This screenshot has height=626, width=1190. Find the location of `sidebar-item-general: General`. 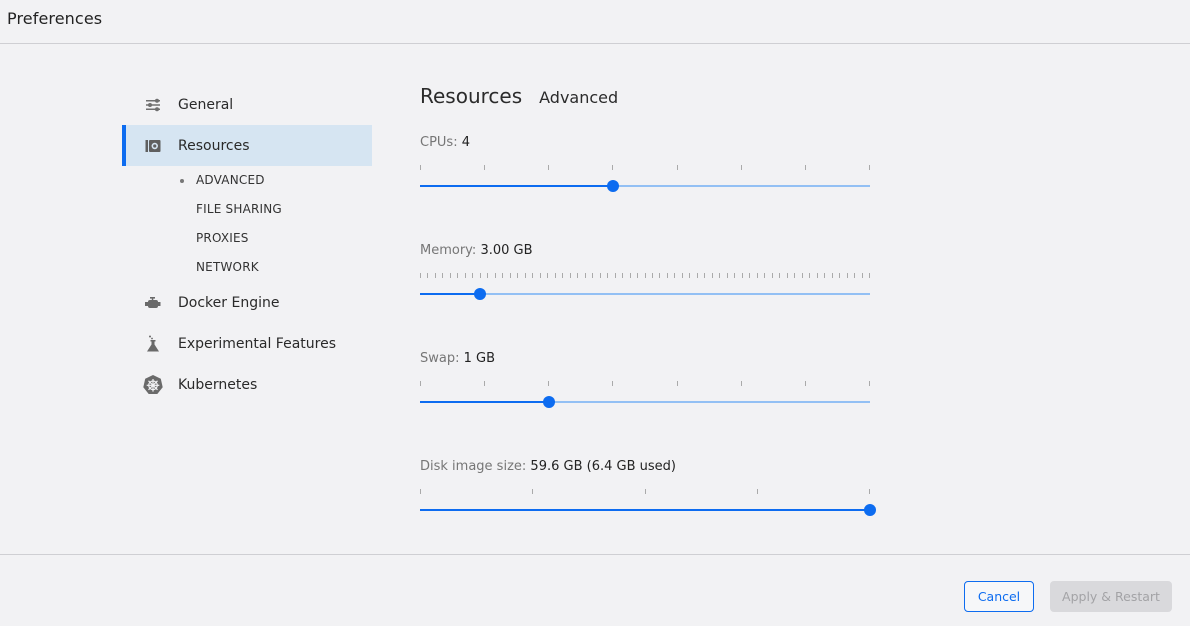

sidebar-item-general: General is located at coordinates (247, 104).